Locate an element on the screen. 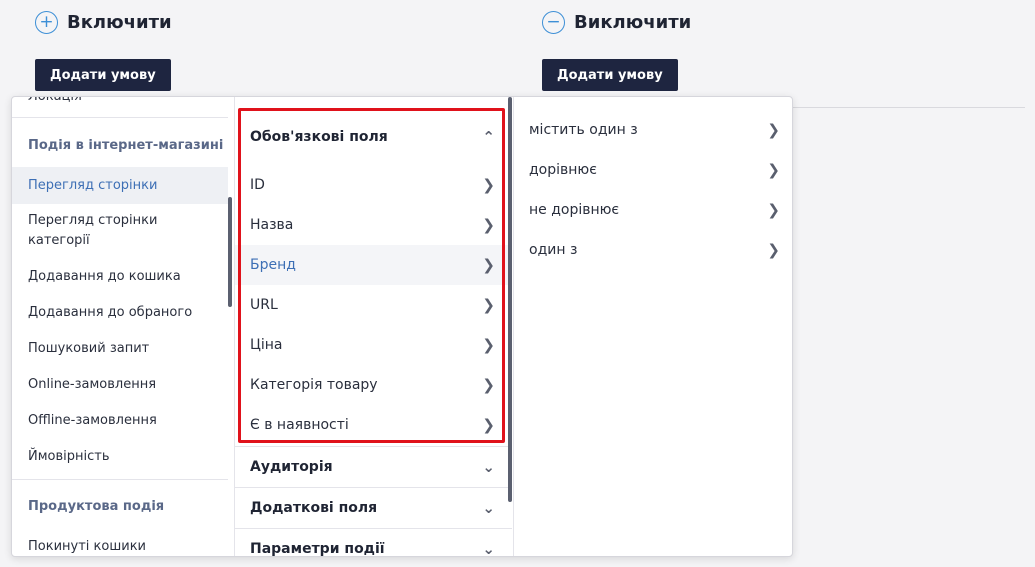 This screenshot has height=567, width=1035. required-fields-header: Обов'язкові поля ⌃ is located at coordinates (373, 137).